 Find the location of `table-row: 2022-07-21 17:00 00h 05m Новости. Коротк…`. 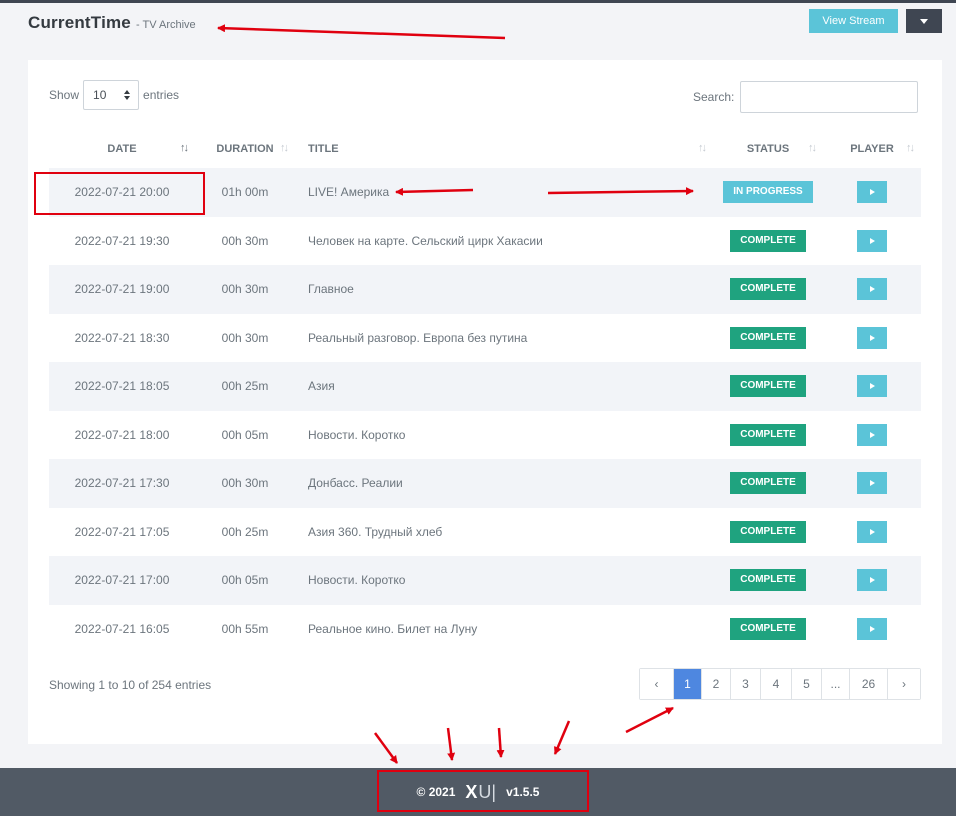

table-row: 2022-07-21 17:00 00h 05m Новости. Коротк… is located at coordinates (485, 580).